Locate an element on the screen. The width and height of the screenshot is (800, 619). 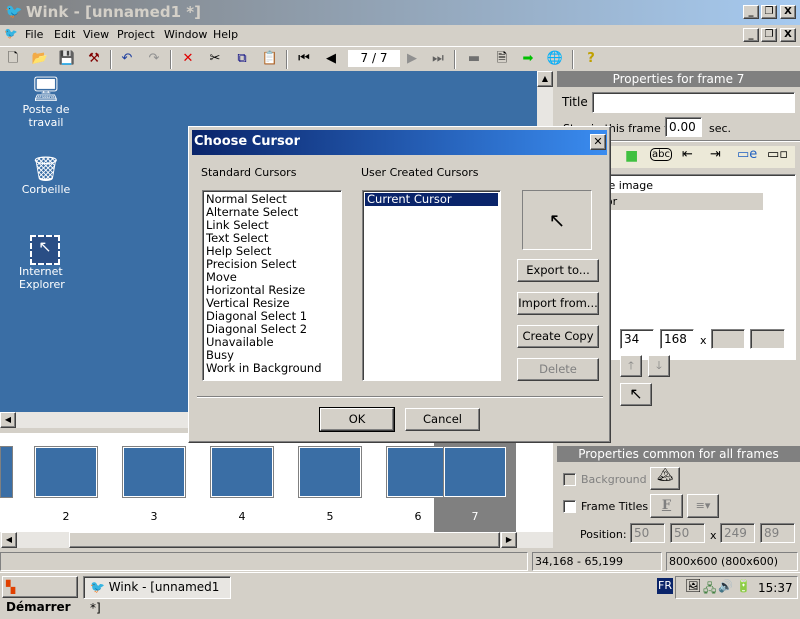
cancel-button: Cancel is located at coordinates (442, 419).